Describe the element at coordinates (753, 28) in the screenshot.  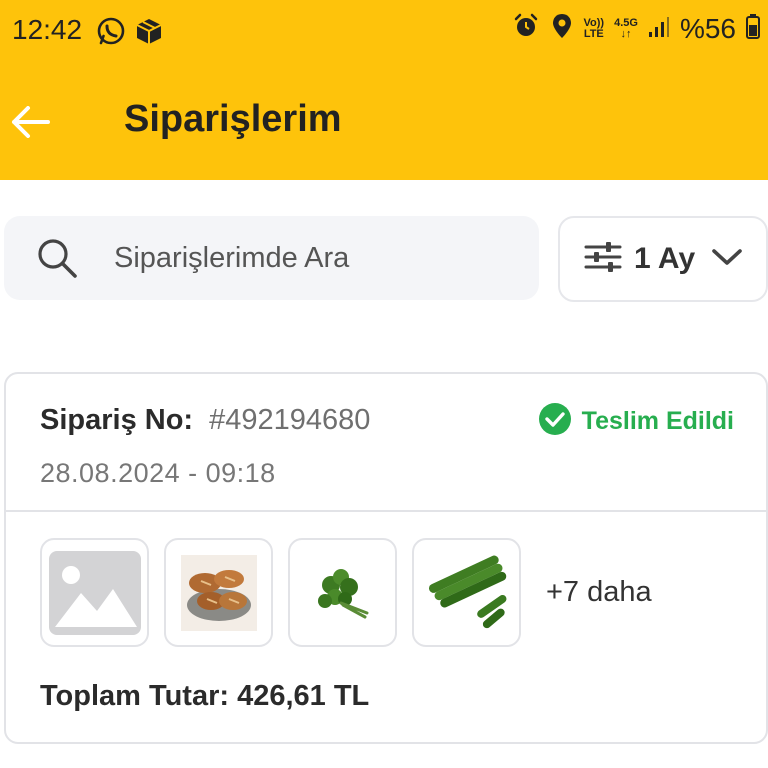
I see `battery-icon` at that location.